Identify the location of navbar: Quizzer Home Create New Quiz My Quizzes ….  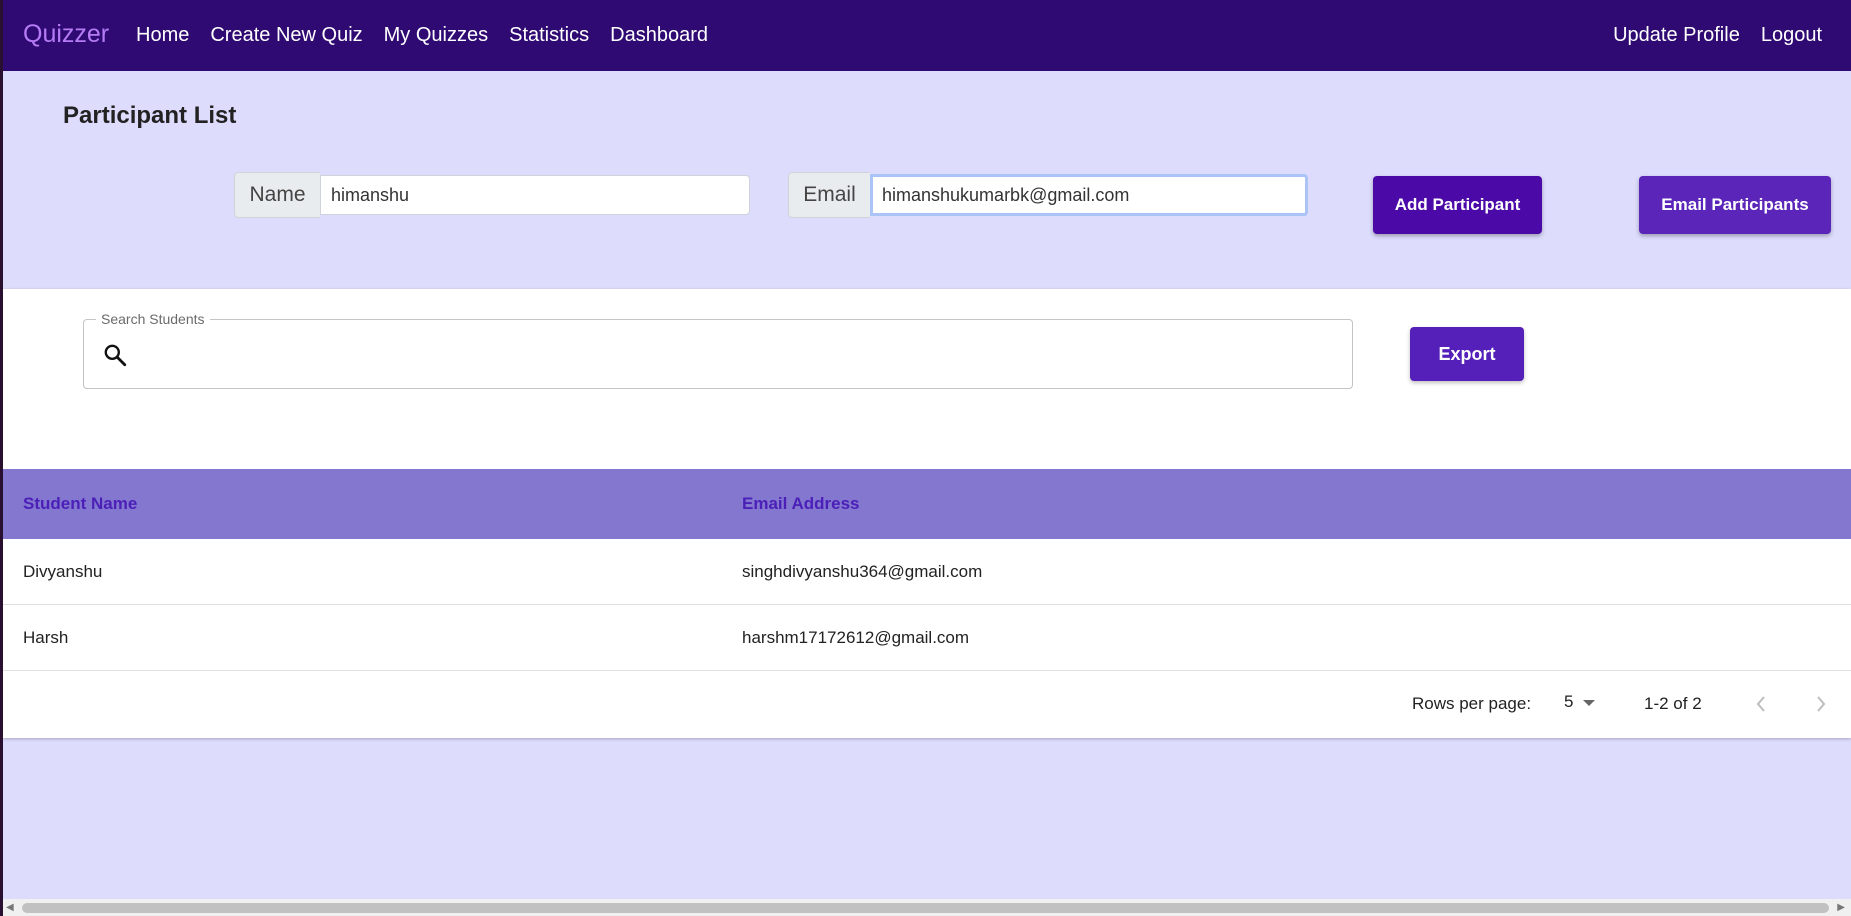
(925, 35).